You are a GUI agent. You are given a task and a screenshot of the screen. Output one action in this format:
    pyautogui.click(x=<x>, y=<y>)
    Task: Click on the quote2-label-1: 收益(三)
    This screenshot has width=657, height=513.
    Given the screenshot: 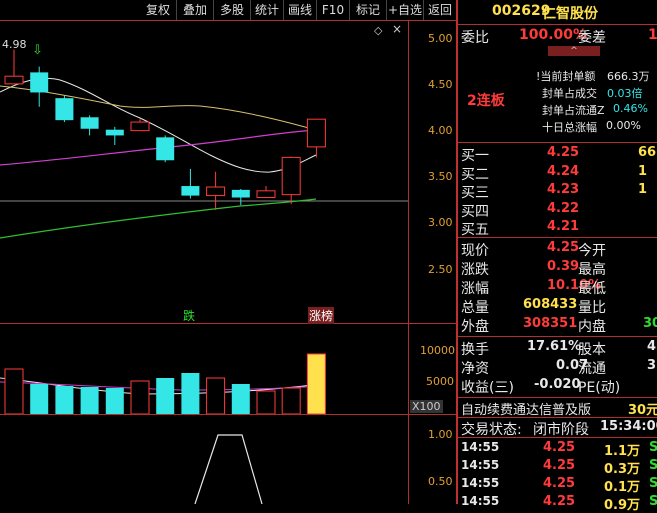 What is the action you would take?
    pyautogui.click(x=487, y=388)
    